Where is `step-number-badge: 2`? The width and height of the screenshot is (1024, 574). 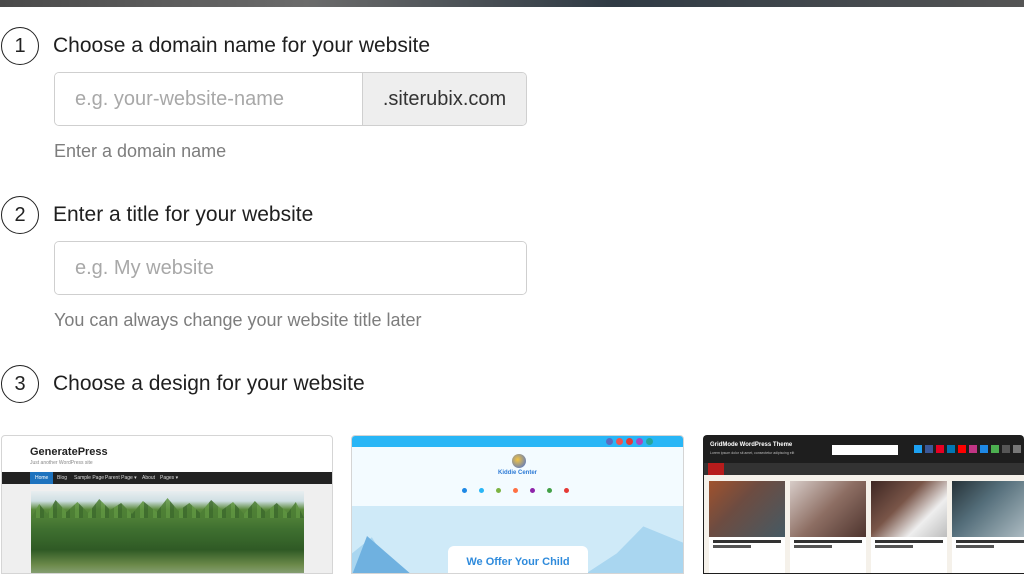
step-number-badge: 2 is located at coordinates (20, 215).